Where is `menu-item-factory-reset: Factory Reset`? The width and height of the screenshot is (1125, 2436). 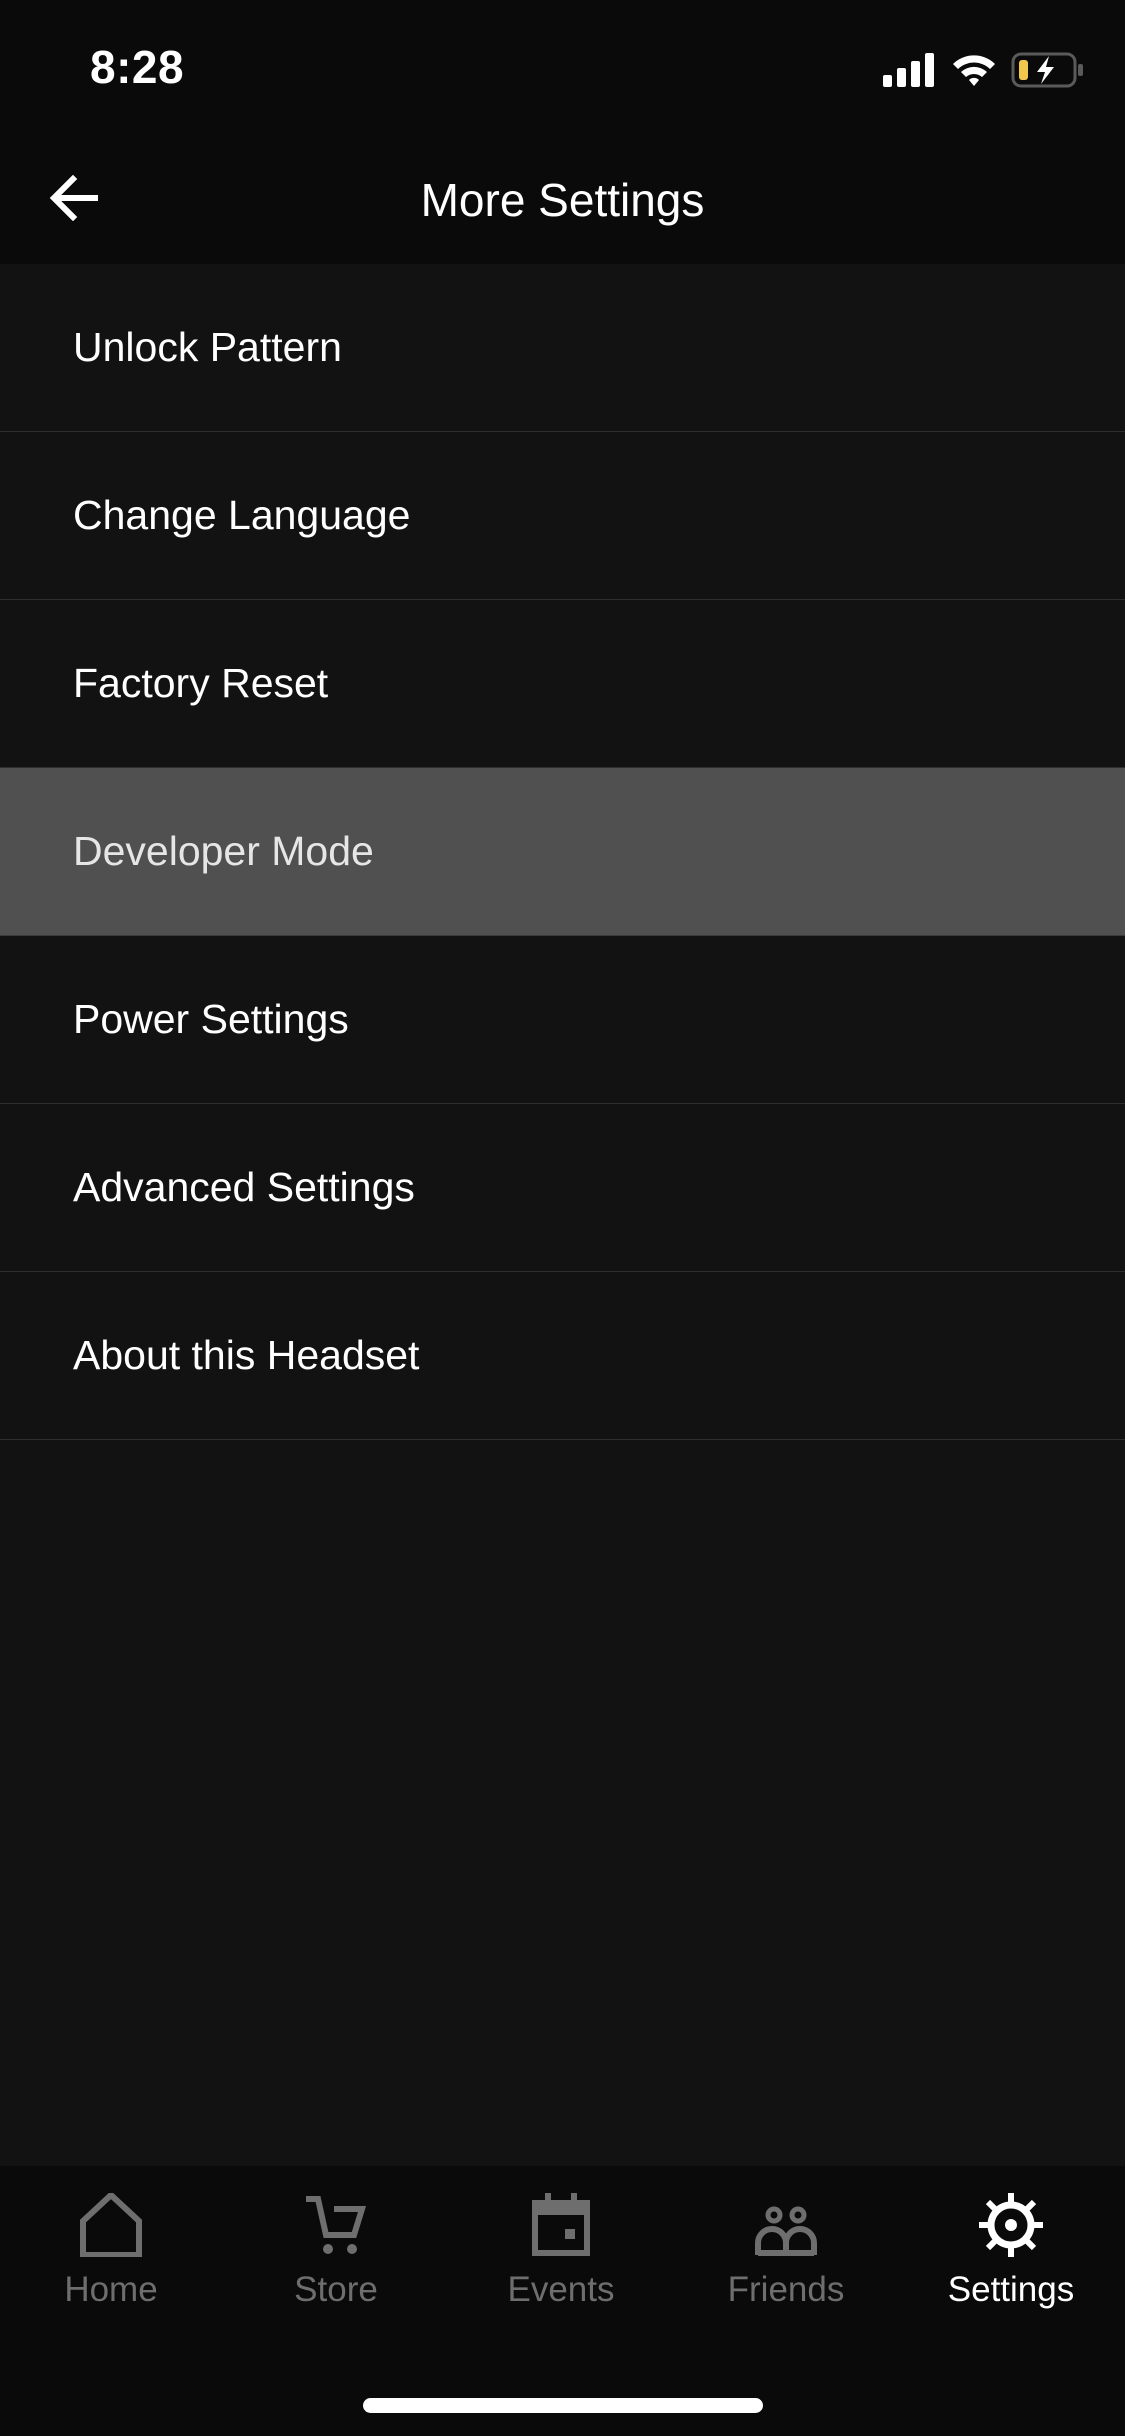
menu-item-factory-reset: Factory Reset is located at coordinates (562, 684).